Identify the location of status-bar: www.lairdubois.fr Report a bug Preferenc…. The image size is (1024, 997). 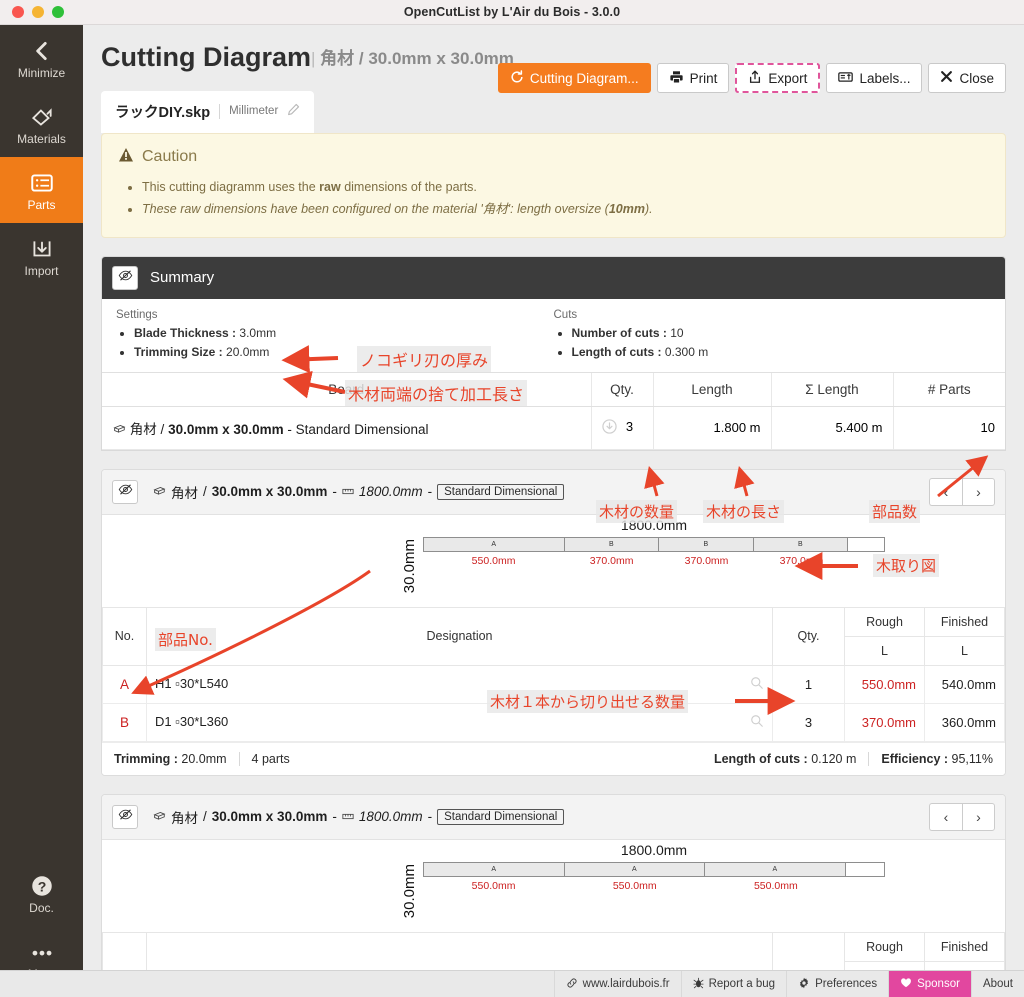
(512, 983).